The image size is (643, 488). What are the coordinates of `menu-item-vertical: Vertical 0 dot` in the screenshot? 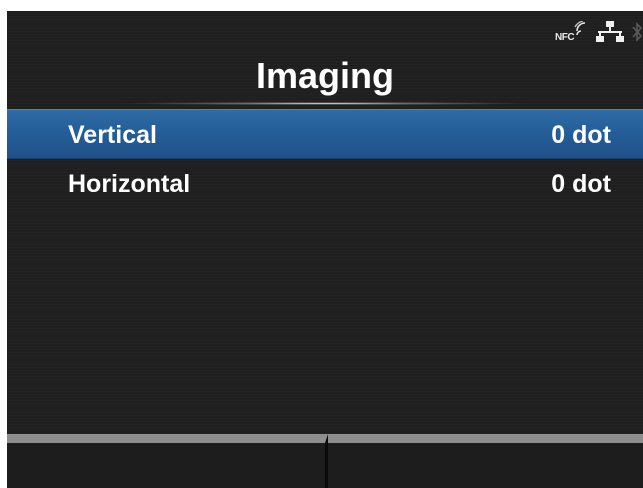 It's located at (325, 134).